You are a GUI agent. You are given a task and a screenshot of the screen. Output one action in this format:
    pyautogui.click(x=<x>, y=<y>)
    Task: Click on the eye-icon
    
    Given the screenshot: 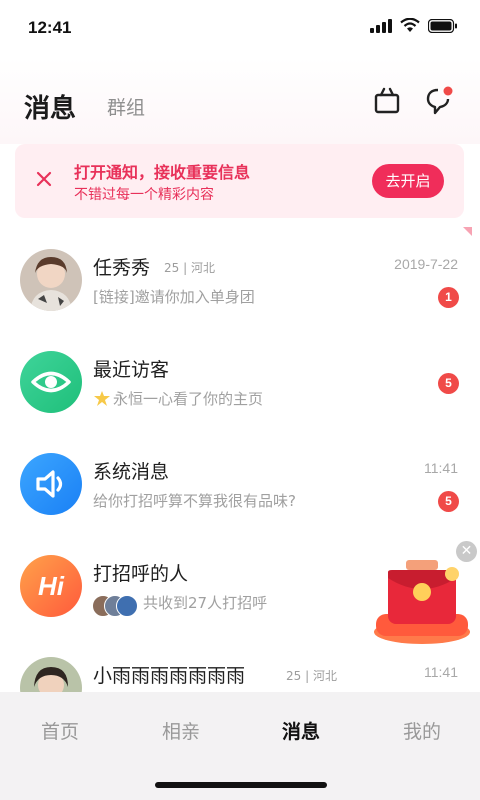 What is the action you would take?
    pyautogui.click(x=51, y=382)
    